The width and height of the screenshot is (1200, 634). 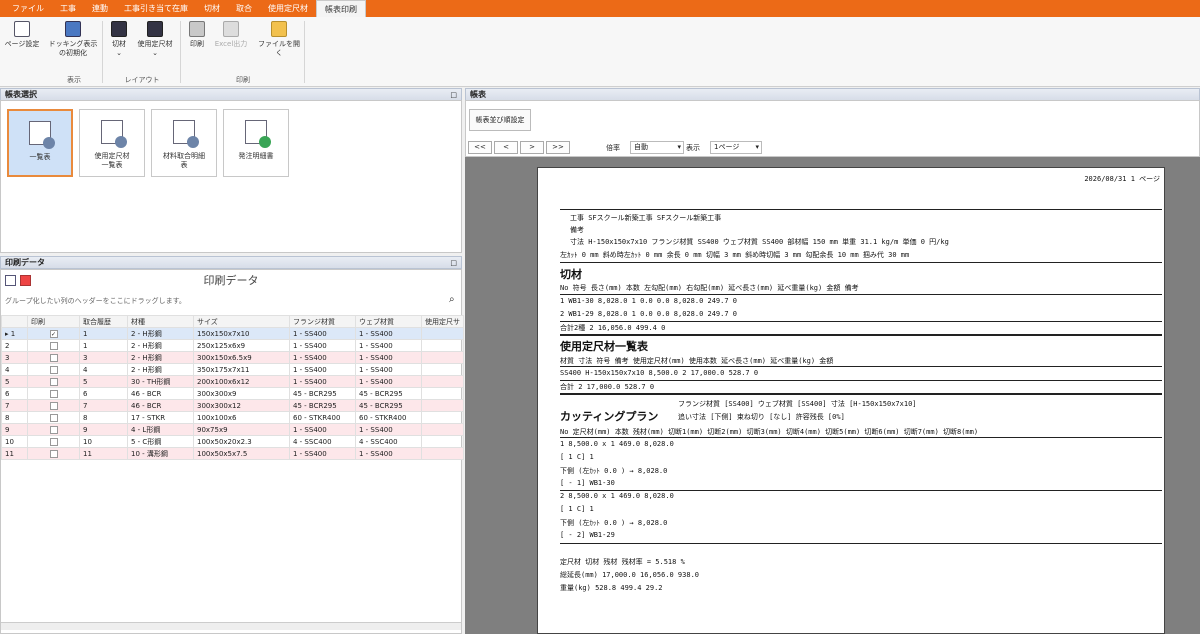 I want to click on table-row: 994 - L形鋼 90x75x9 1 - SS400 1 - SS400, so click(x=232, y=429).